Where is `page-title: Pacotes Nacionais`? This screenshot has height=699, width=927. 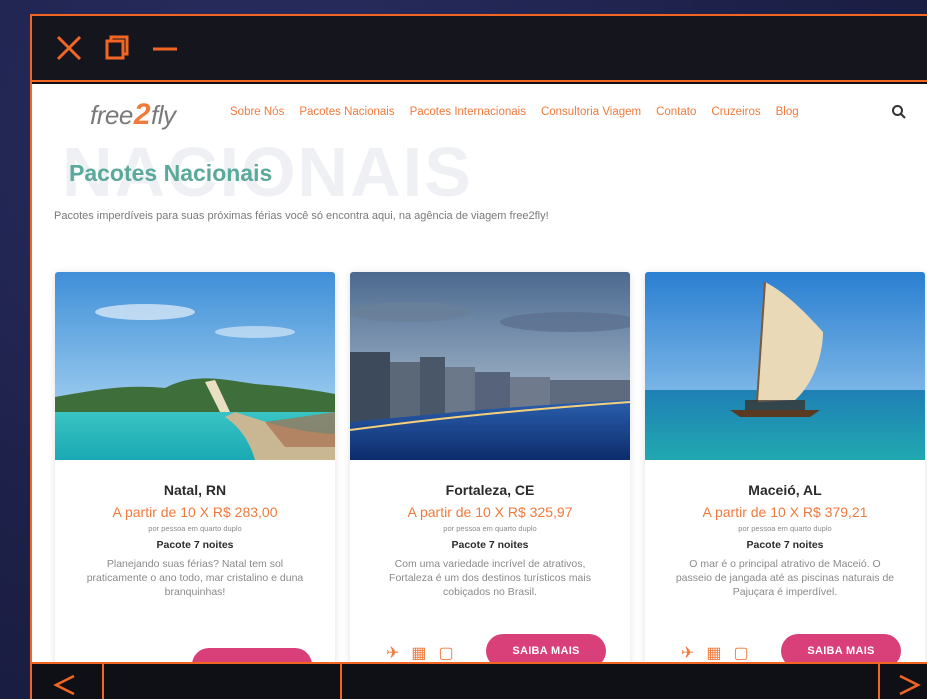 page-title: Pacotes Nacionais is located at coordinates (171, 173).